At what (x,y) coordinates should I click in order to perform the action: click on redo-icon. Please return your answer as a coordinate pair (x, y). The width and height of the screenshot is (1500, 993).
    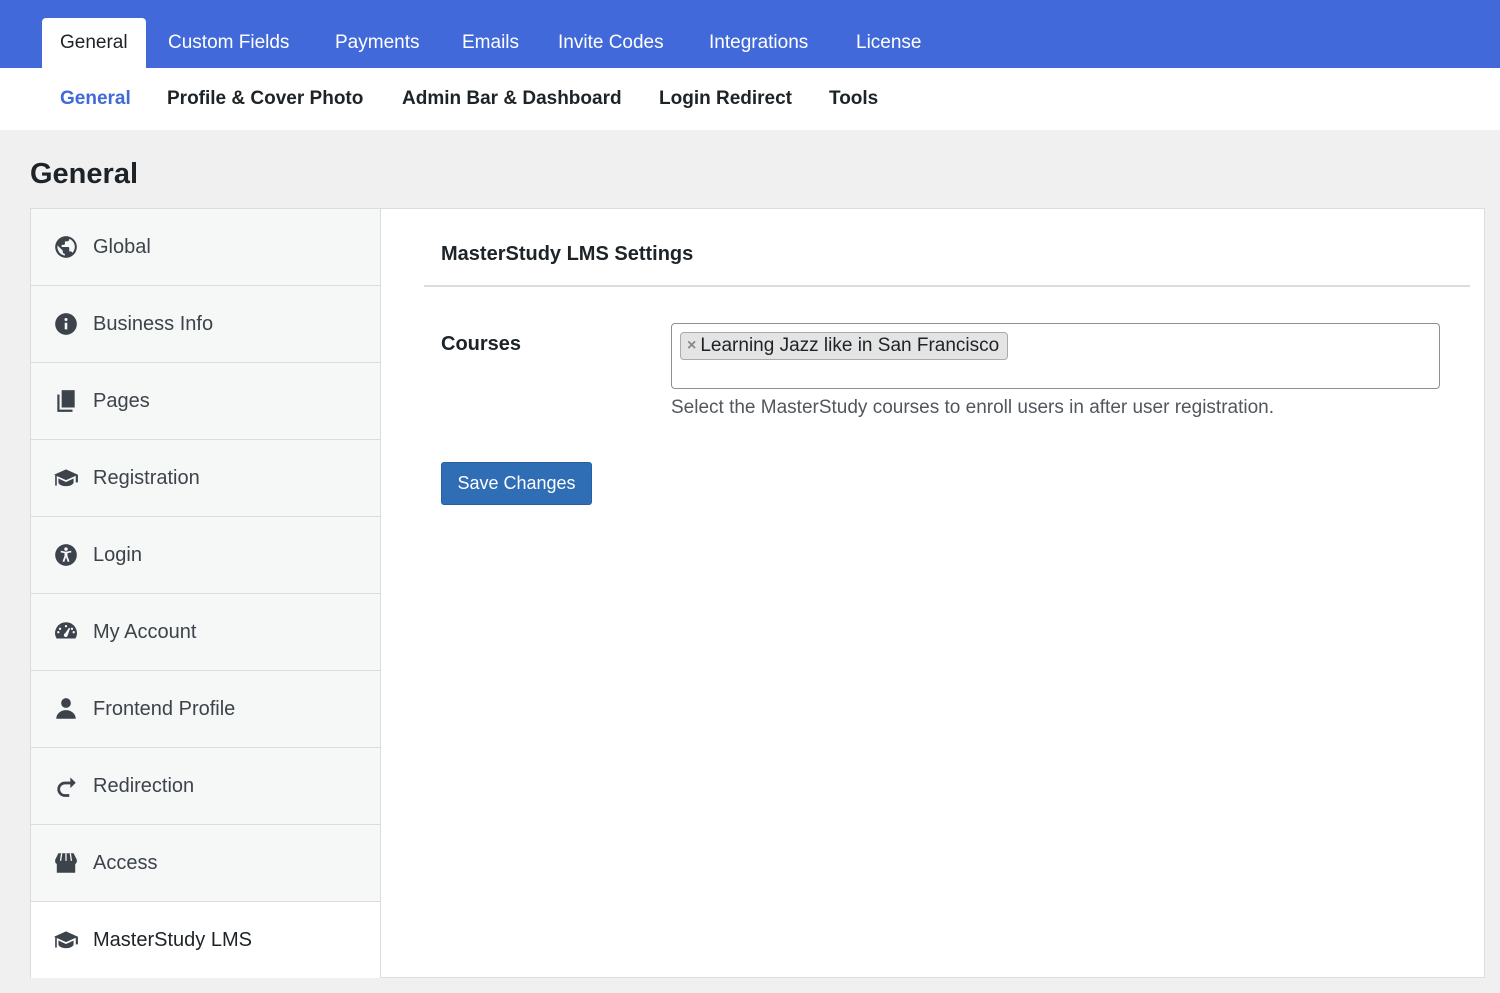
    Looking at the image, I should click on (66, 786).